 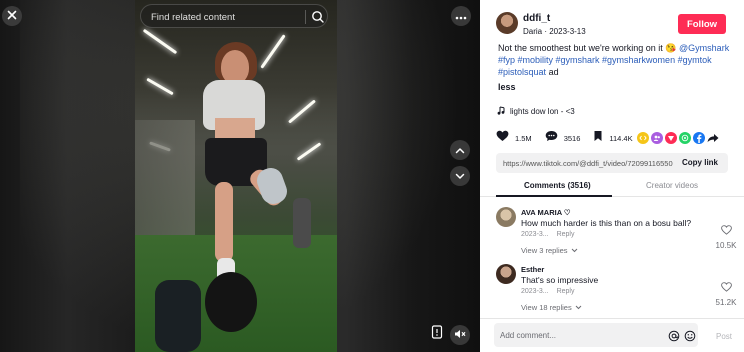 What do you see at coordinates (235, 67) in the screenshot?
I see `video-person-head` at bounding box center [235, 67].